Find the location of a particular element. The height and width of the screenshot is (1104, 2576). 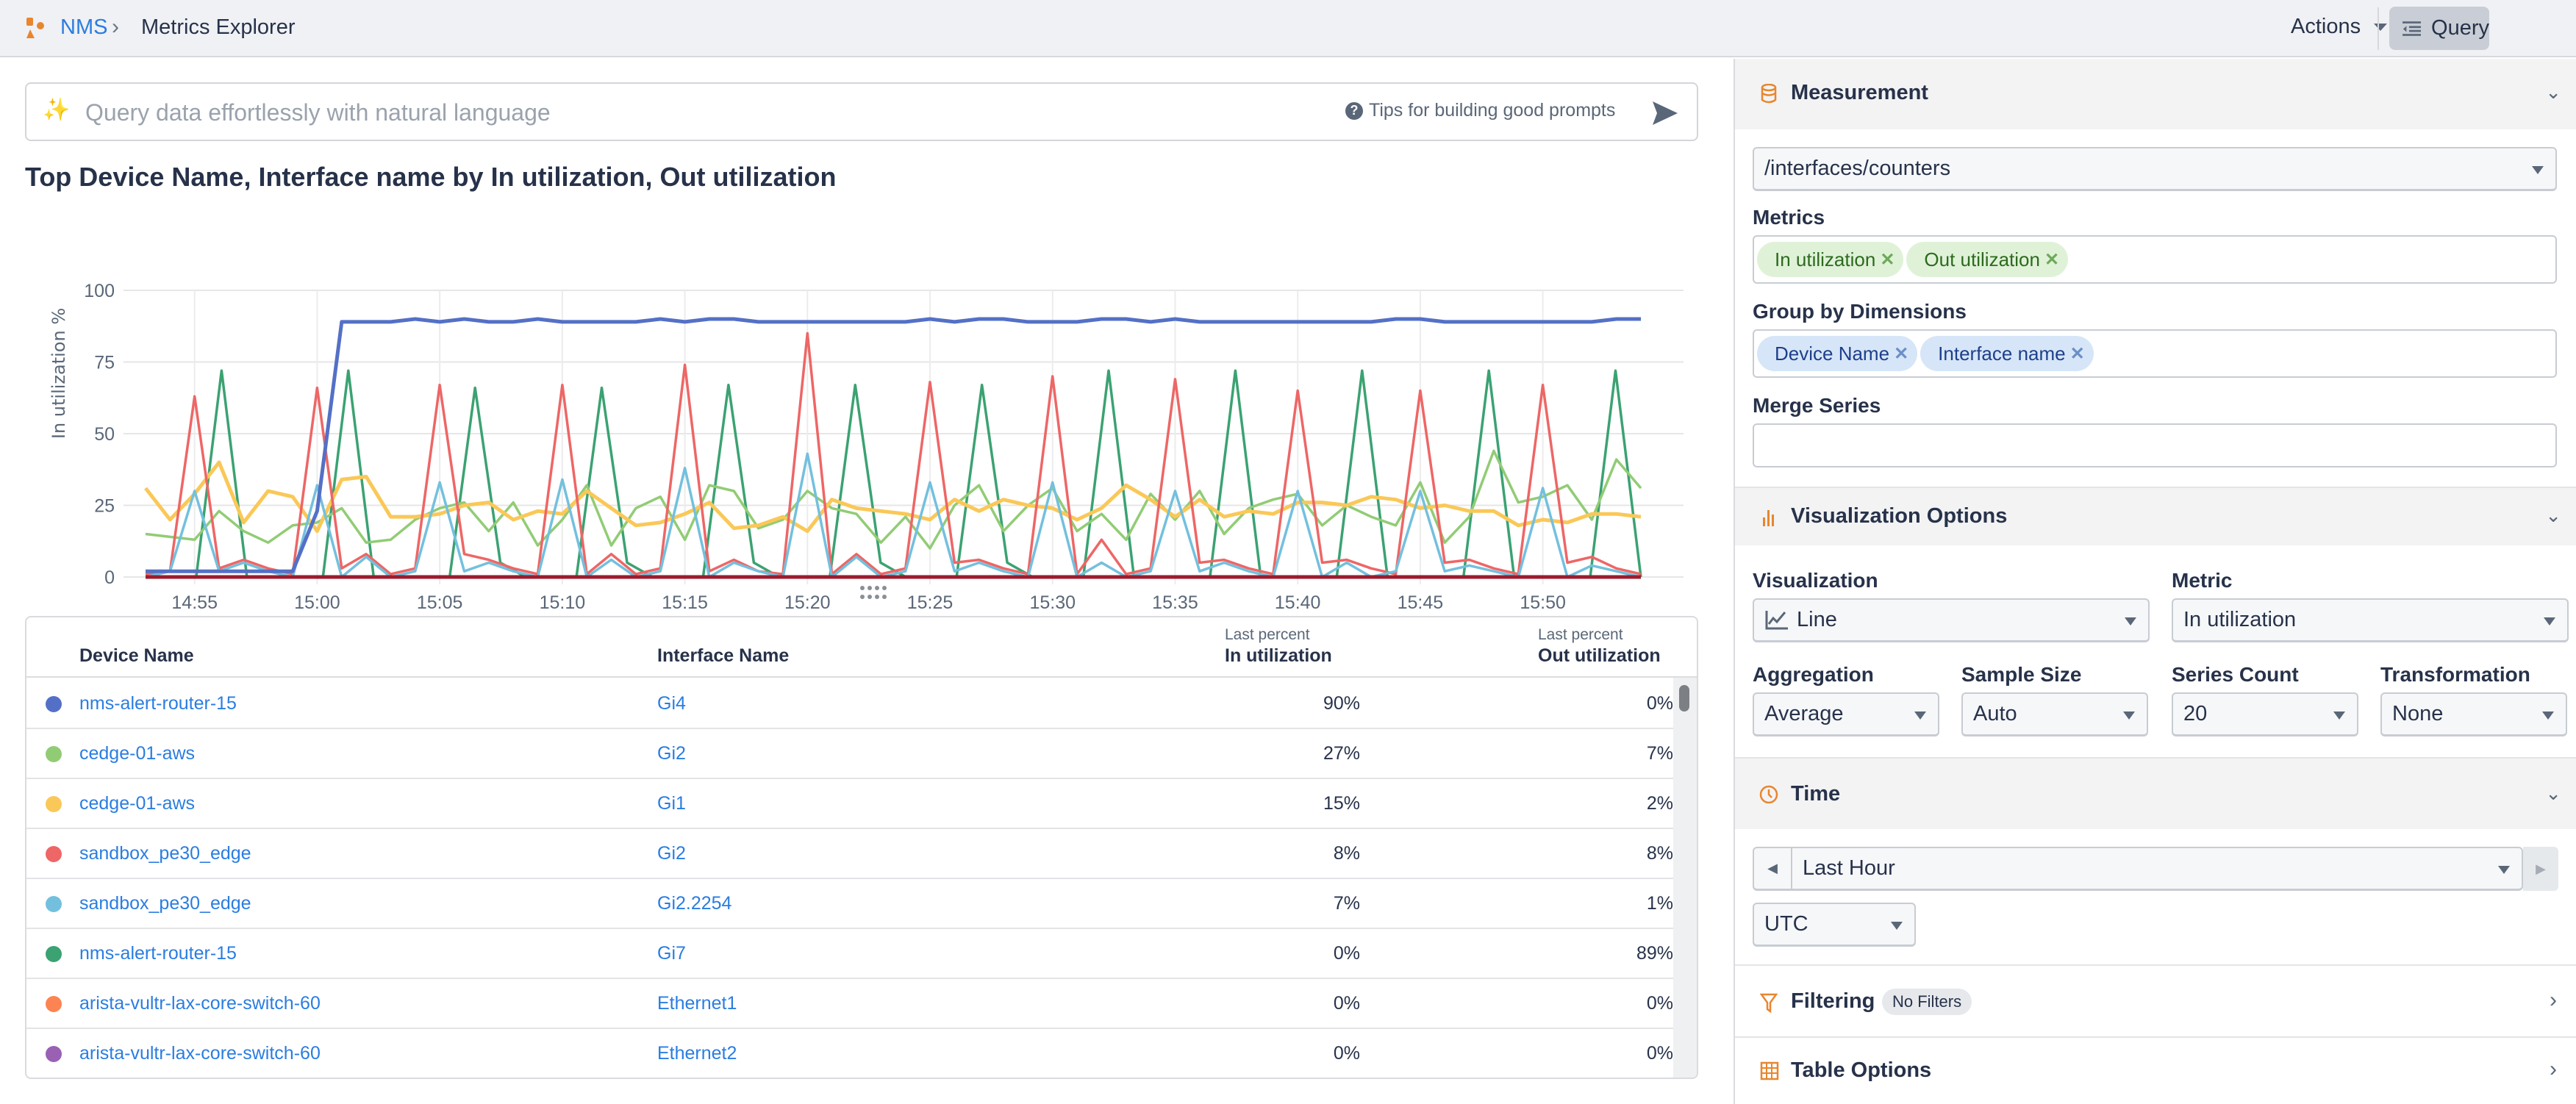

metric-tag: Out utilization ✕ is located at coordinates (1987, 259).